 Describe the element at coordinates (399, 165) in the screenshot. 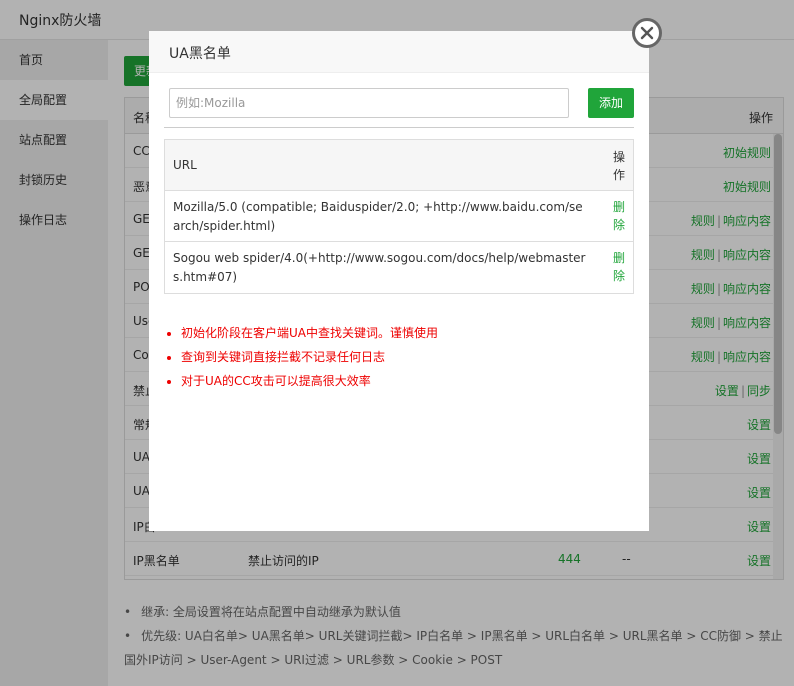

I see `ua-table-header: URL 操作` at that location.